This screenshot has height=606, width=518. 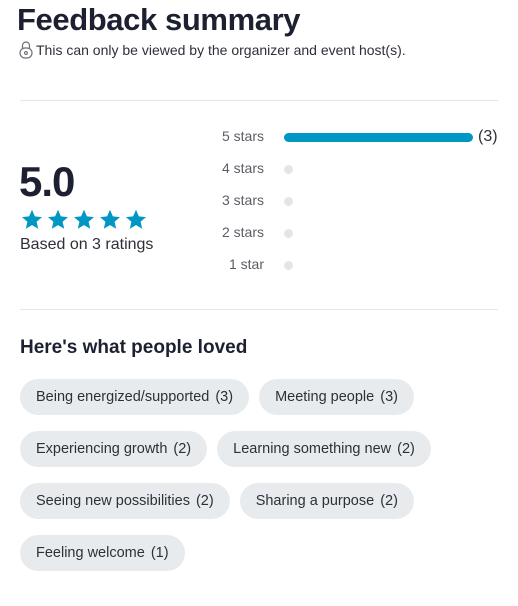 What do you see at coordinates (259, 309) in the screenshot?
I see `divider-middle` at bounding box center [259, 309].